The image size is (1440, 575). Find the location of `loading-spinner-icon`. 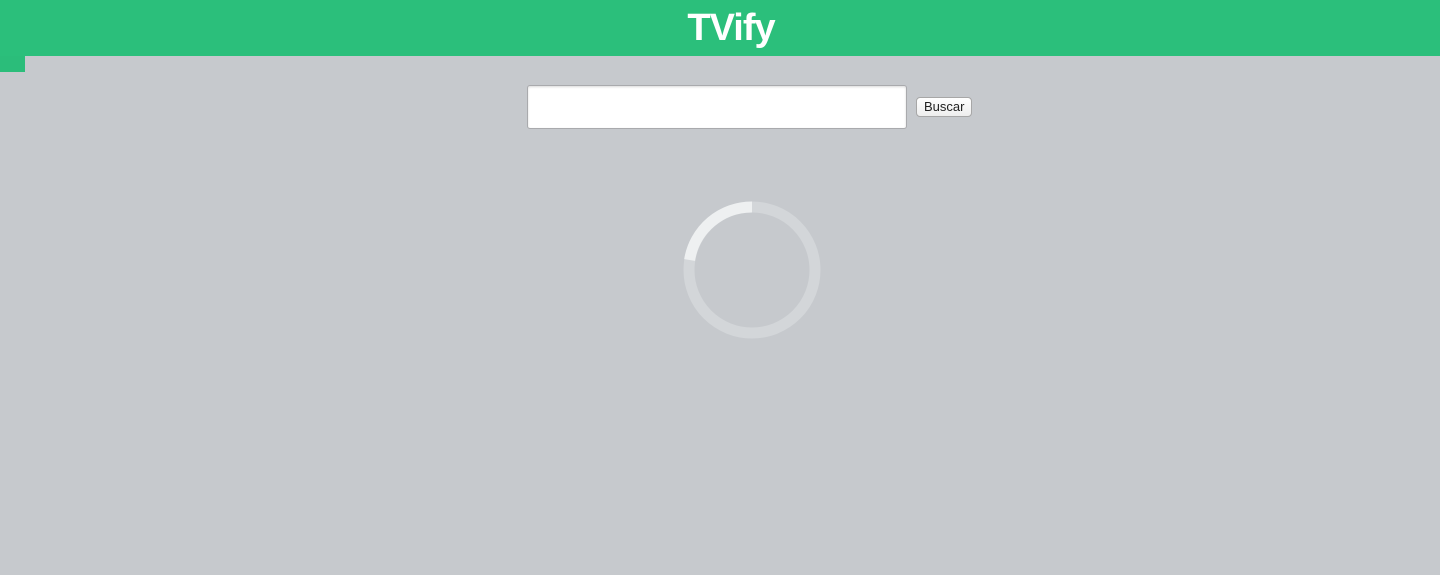

loading-spinner-icon is located at coordinates (752, 270).